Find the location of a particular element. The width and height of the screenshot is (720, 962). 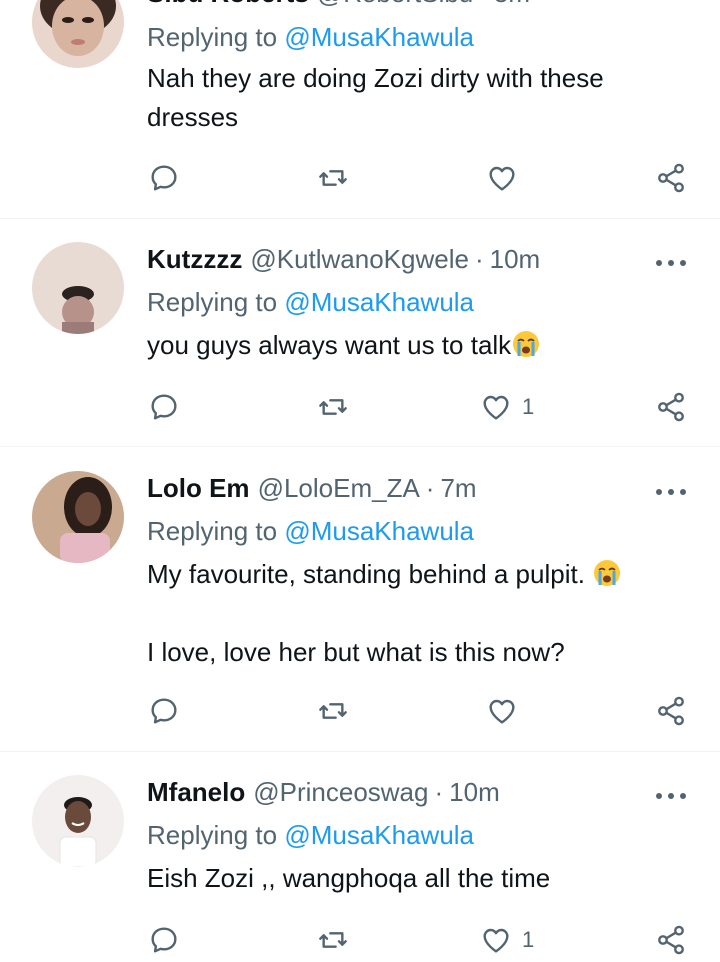

tweet-header: Lolo Em @LoloEm_ZA · 7m is located at coordinates (312, 491).